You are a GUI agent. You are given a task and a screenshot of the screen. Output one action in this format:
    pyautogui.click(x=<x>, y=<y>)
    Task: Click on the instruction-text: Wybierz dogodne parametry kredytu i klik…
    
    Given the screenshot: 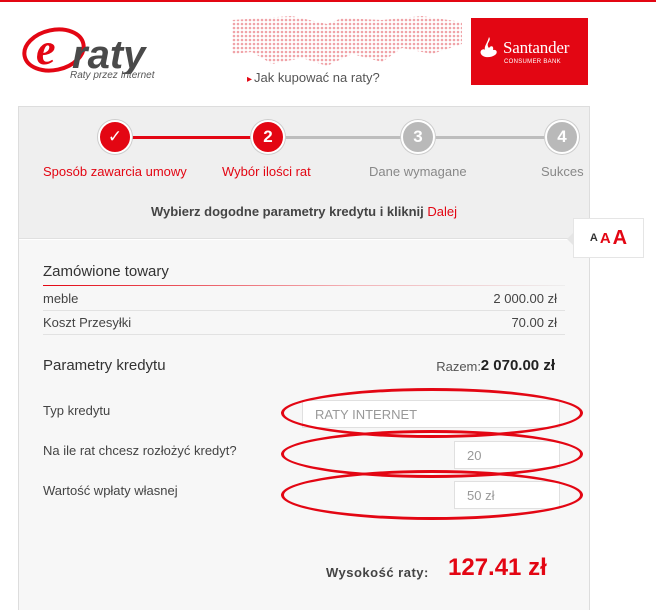 What is the action you would take?
    pyautogui.click(x=304, y=211)
    